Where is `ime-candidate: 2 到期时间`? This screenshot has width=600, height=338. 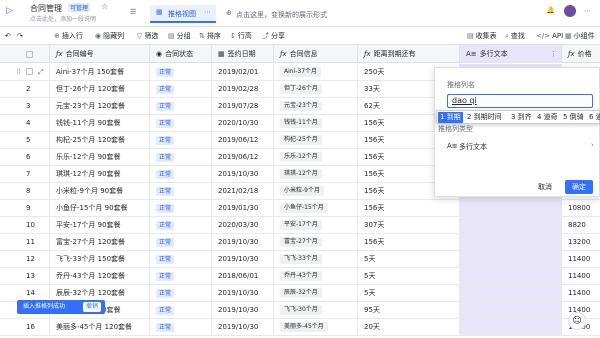 ime-candidate: 2 到期时间 is located at coordinates (484, 117).